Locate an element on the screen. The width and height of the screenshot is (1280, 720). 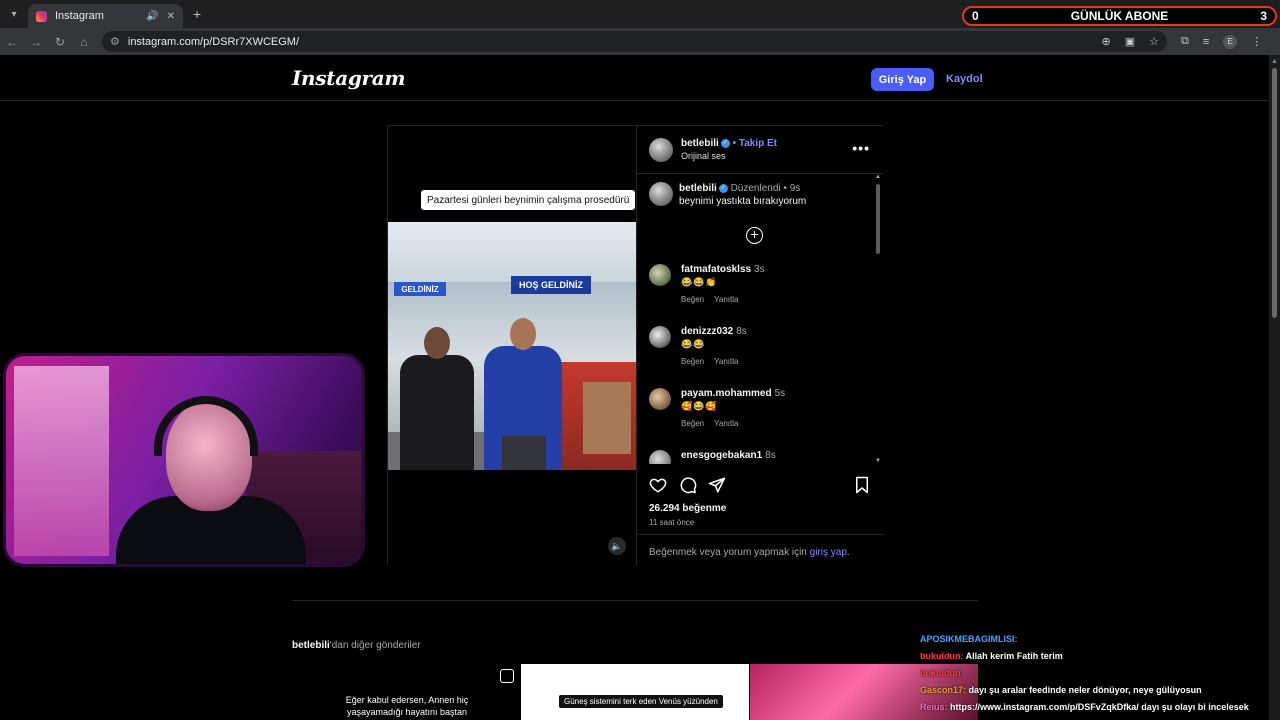
load-more-comments-icon: + is located at coordinates (754, 235).